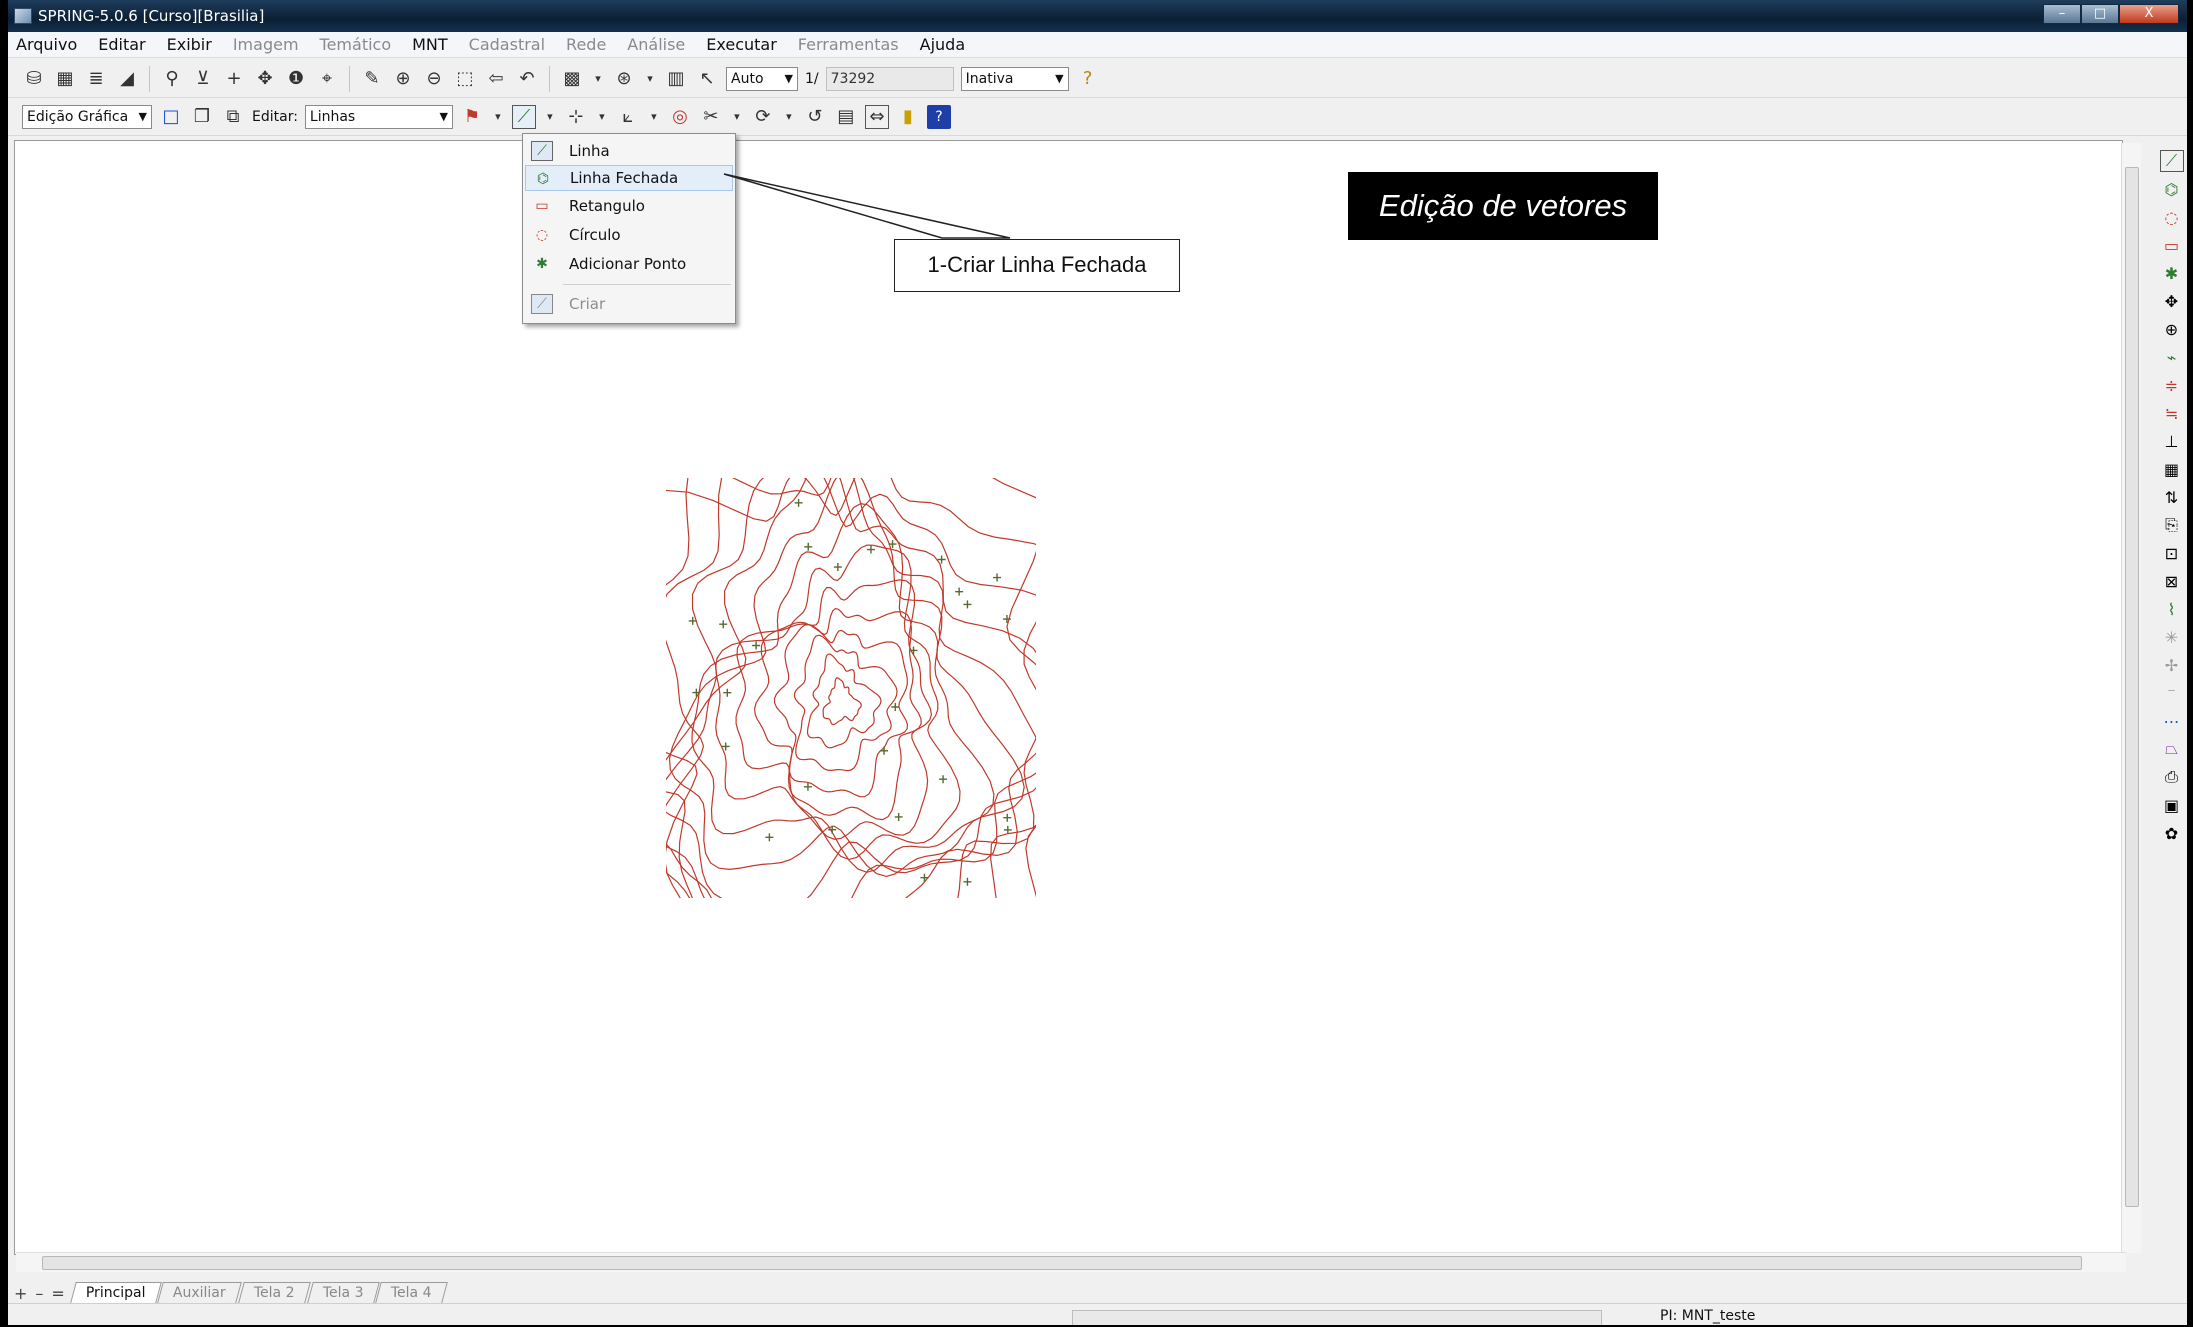 Image resolution: width=2193 pixels, height=1327 pixels. What do you see at coordinates (57, 1293) in the screenshot?
I see `tab-options-button: =` at bounding box center [57, 1293].